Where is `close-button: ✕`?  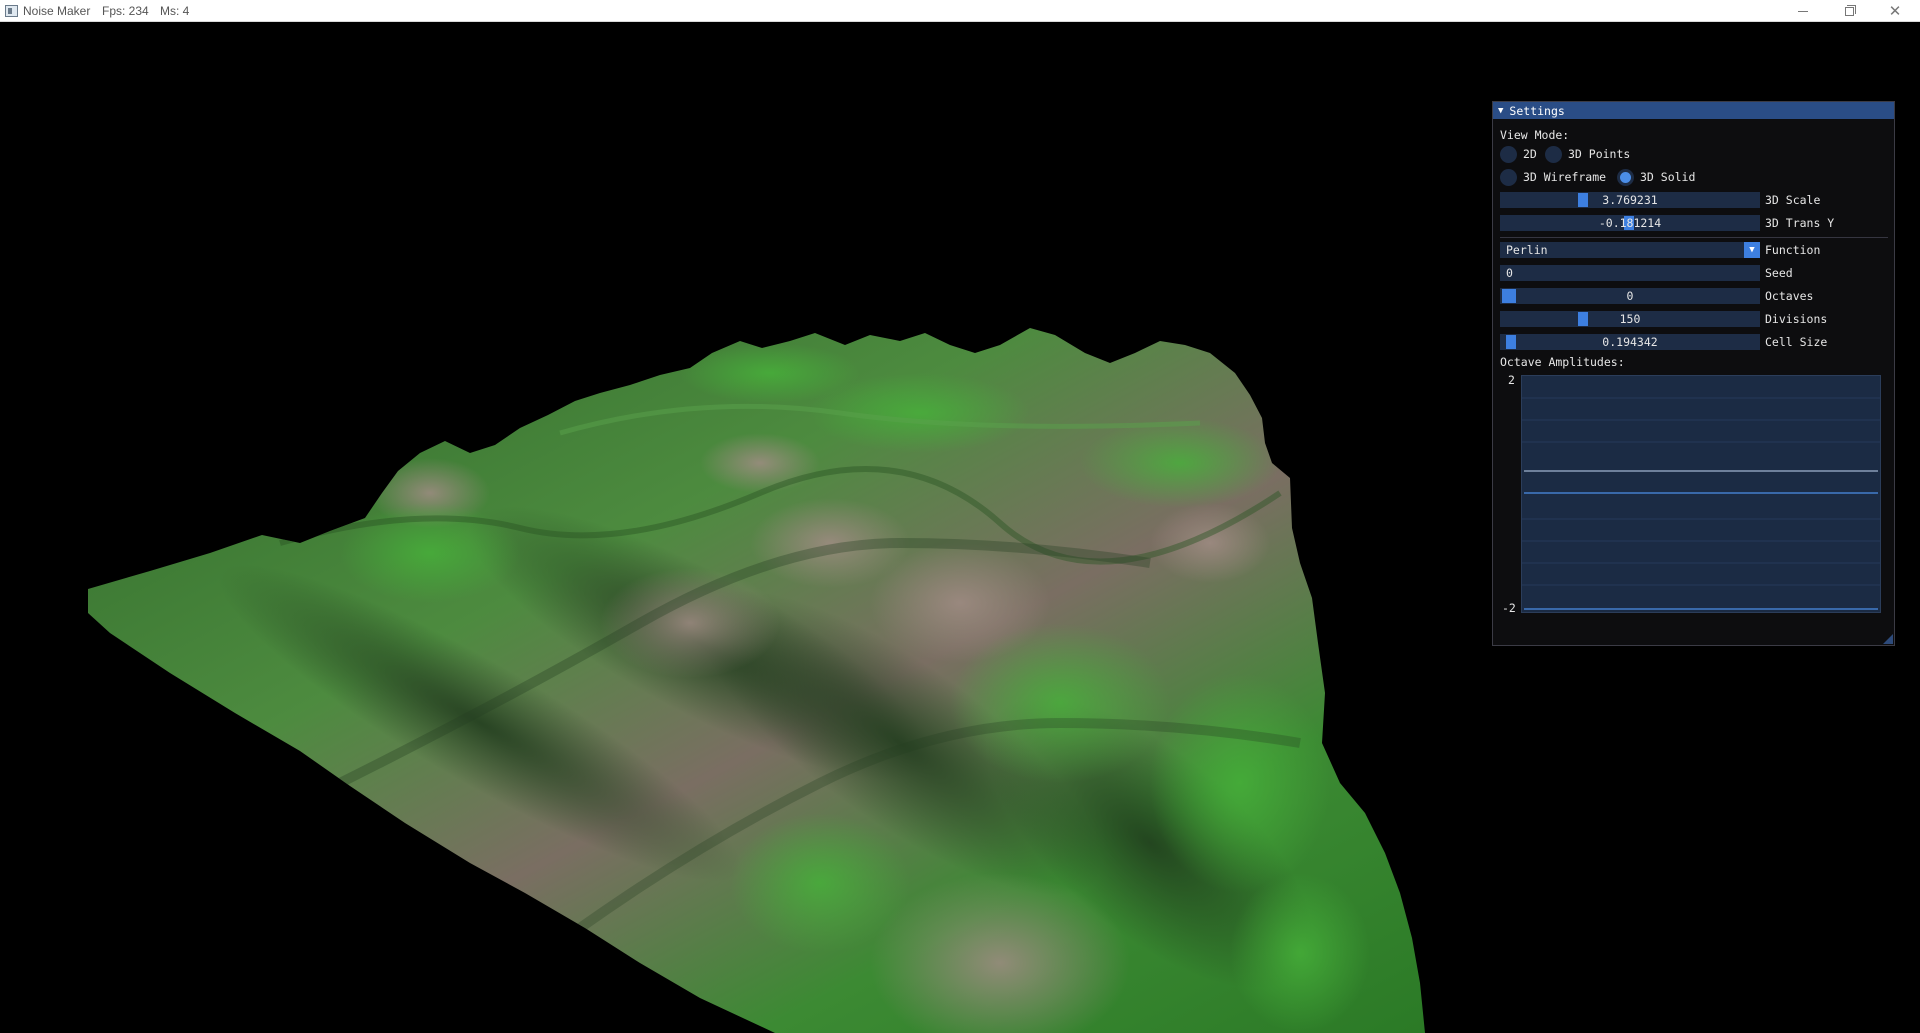 close-button: ✕ is located at coordinates (1895, 11).